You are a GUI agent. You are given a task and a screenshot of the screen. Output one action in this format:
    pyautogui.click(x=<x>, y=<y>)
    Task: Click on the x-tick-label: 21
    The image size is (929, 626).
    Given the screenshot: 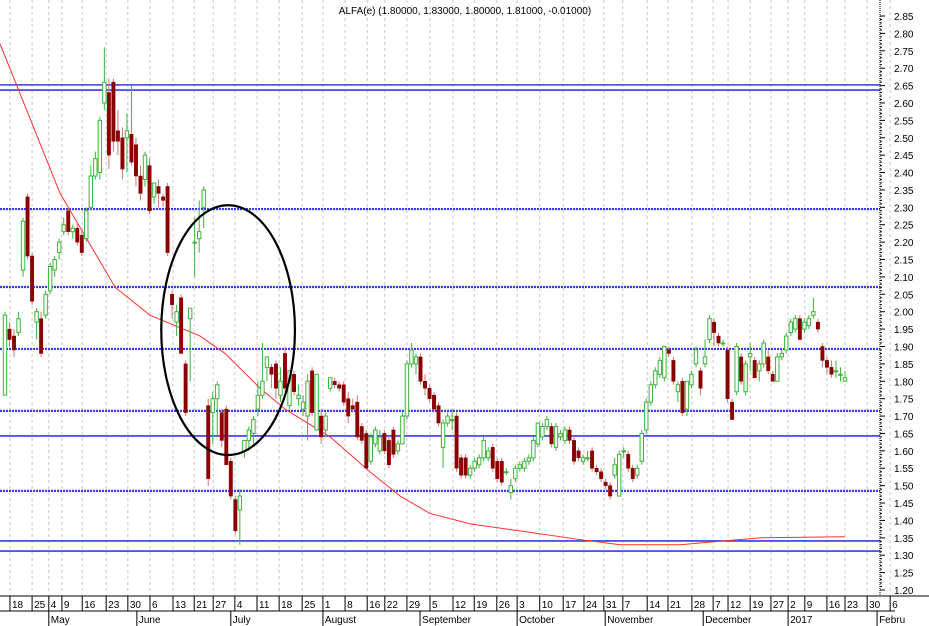 What is the action you would take?
    pyautogui.click(x=202, y=605)
    